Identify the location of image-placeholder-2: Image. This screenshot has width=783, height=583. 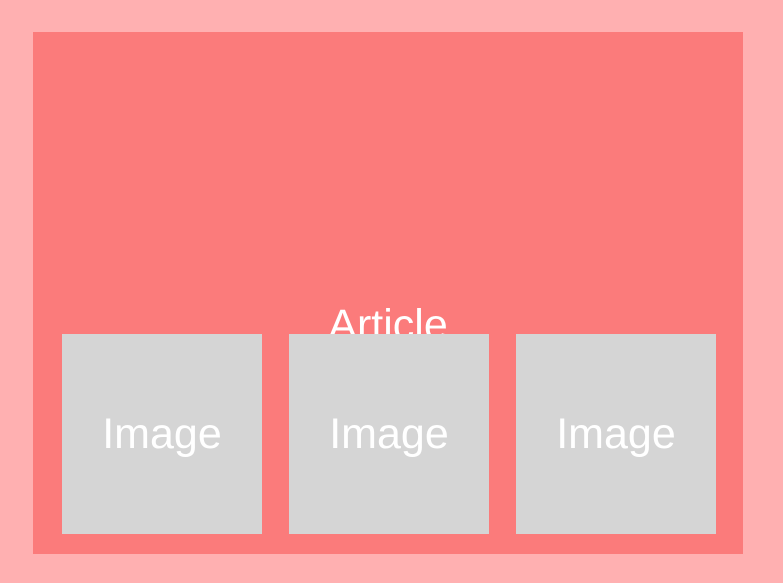
(389, 434).